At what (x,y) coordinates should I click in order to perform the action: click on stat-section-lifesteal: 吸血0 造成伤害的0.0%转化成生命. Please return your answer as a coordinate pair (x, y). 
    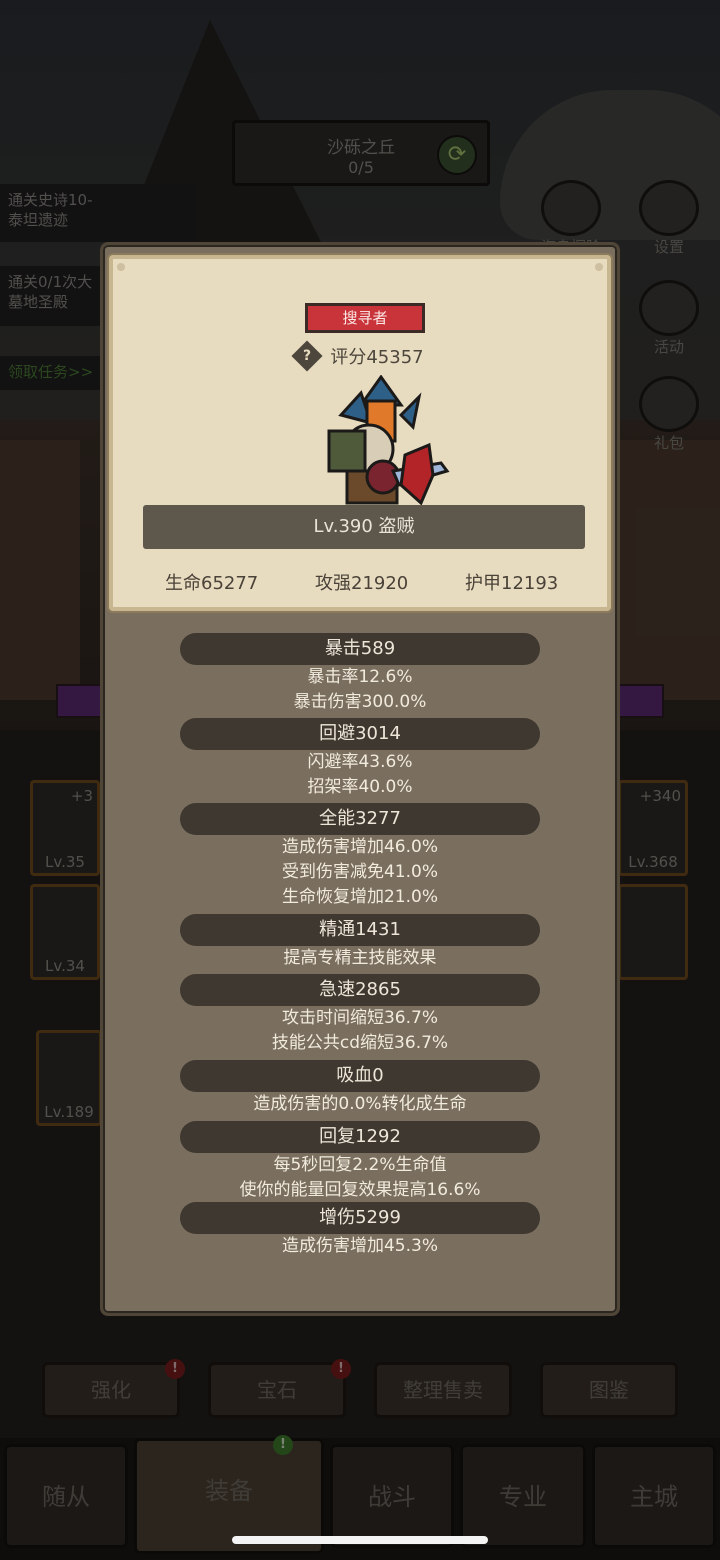
    Looking at the image, I should click on (360, 1088).